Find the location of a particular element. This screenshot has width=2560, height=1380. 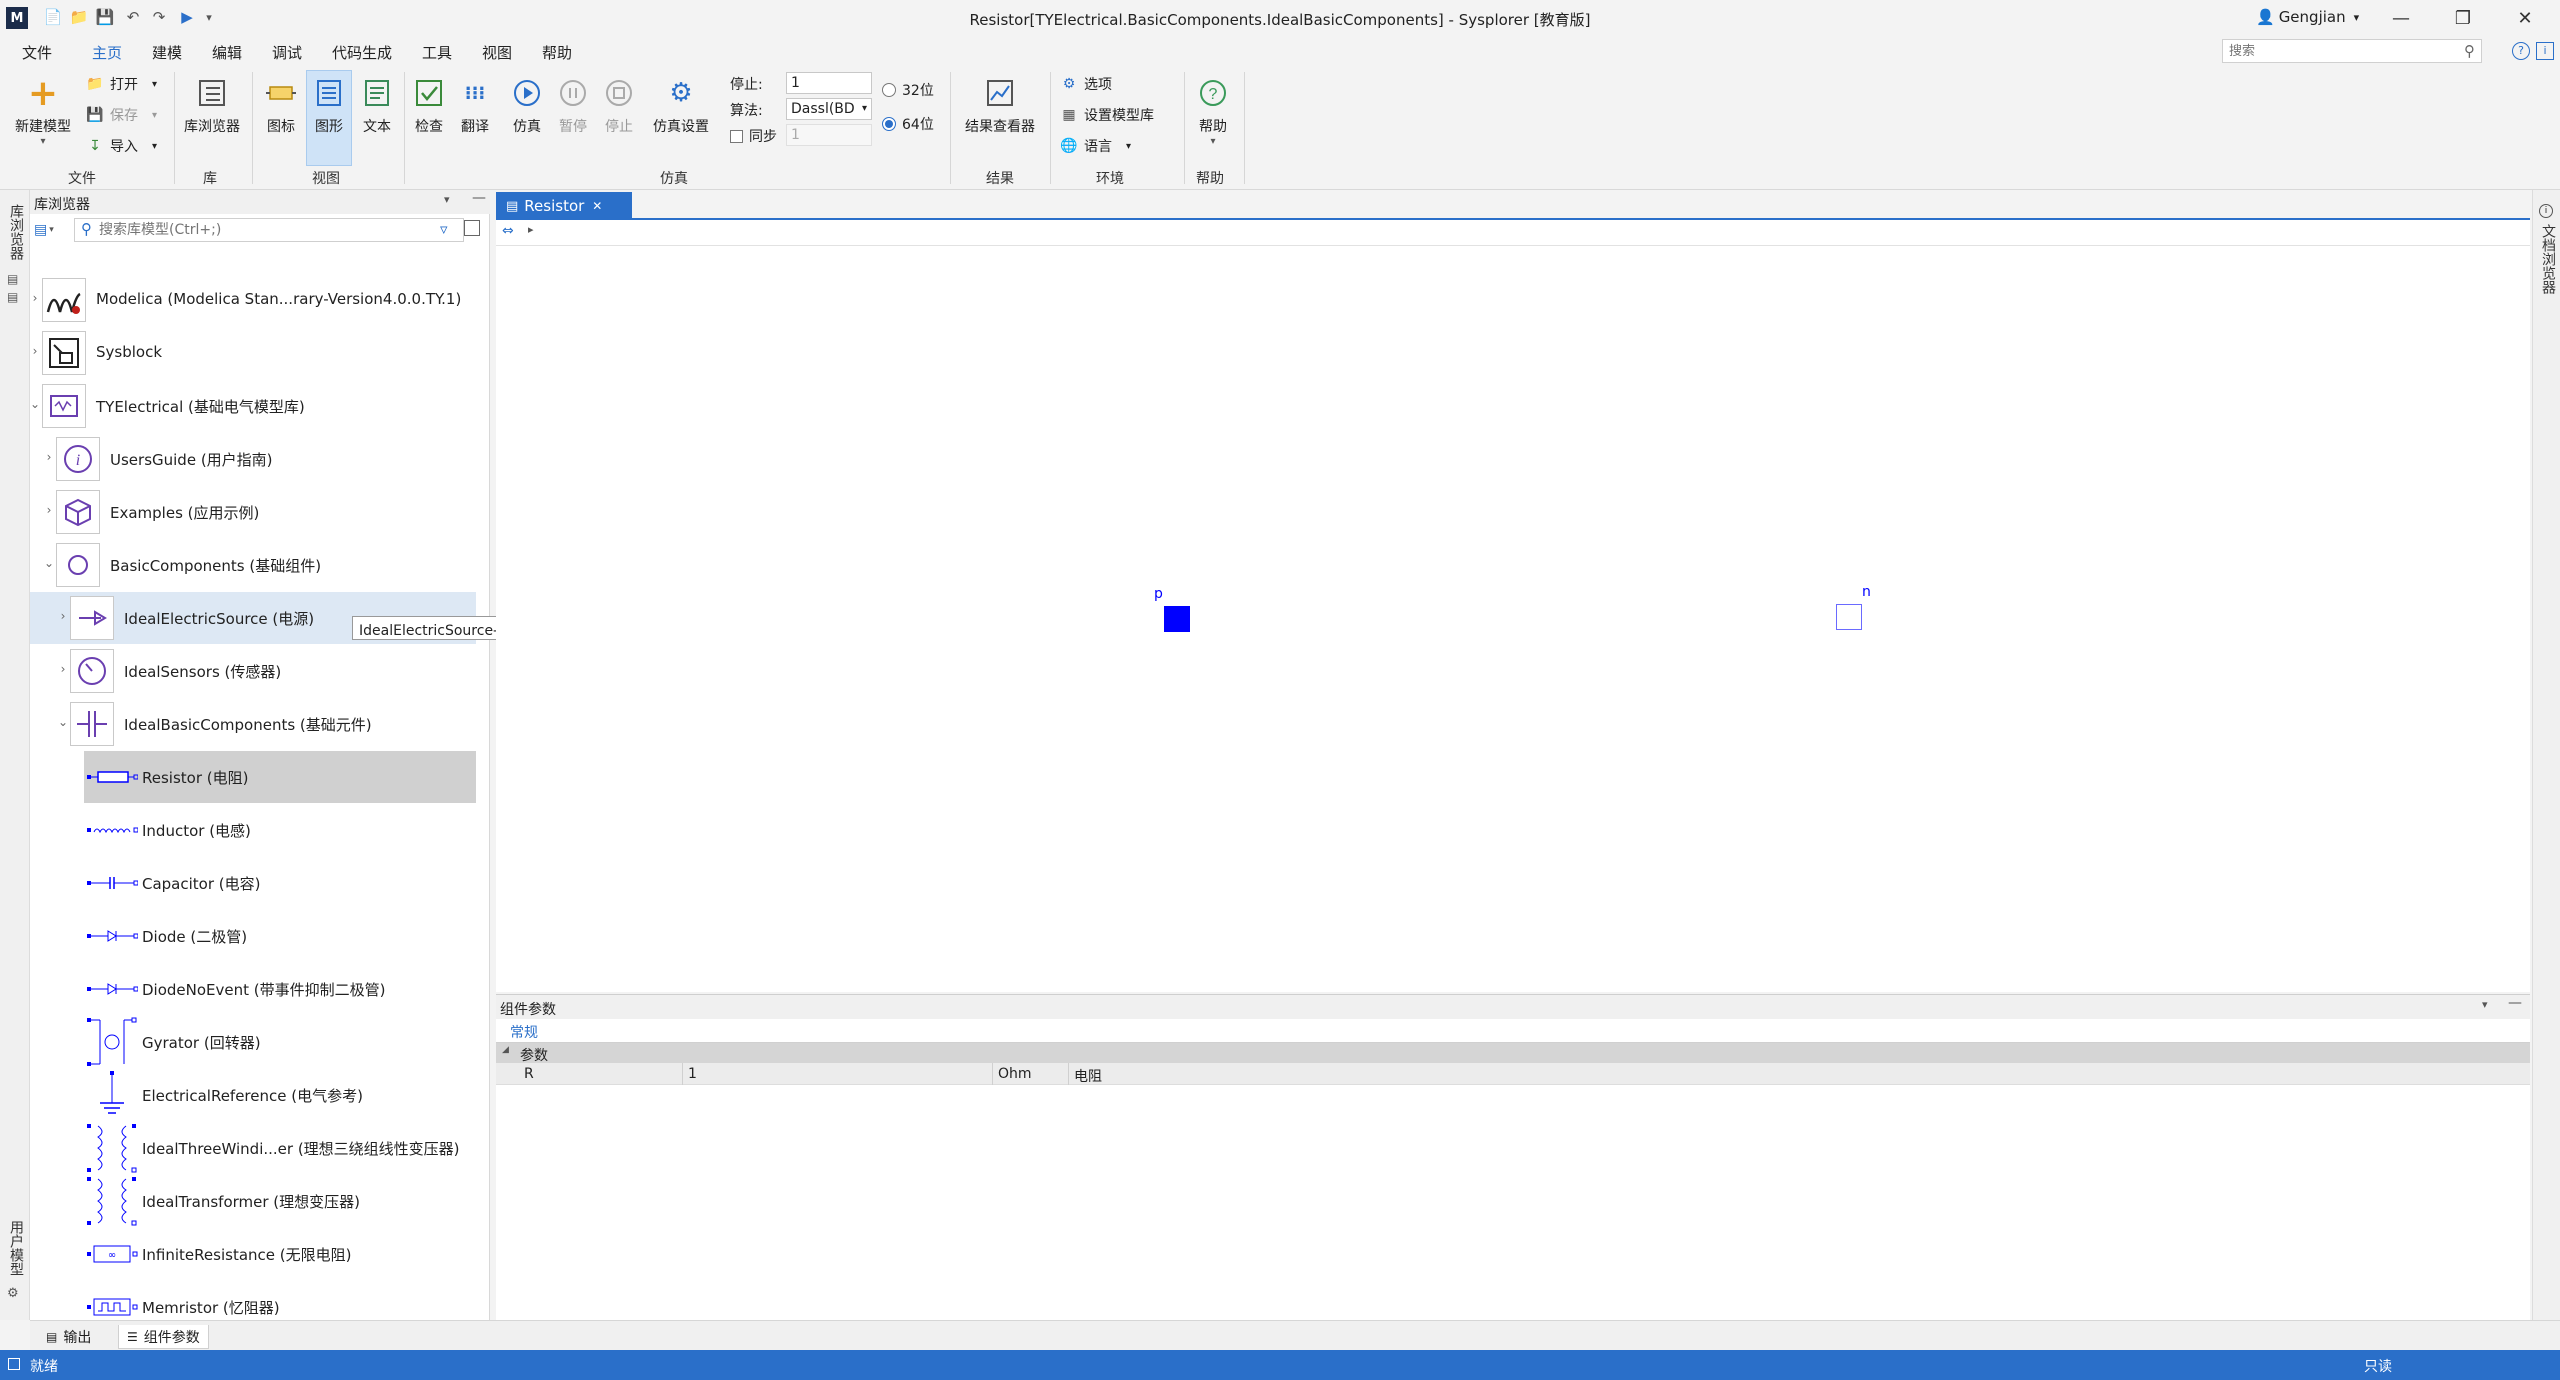

tree-item: ∞ InfiniteResistance (无限电阻) is located at coordinates (280, 1254).